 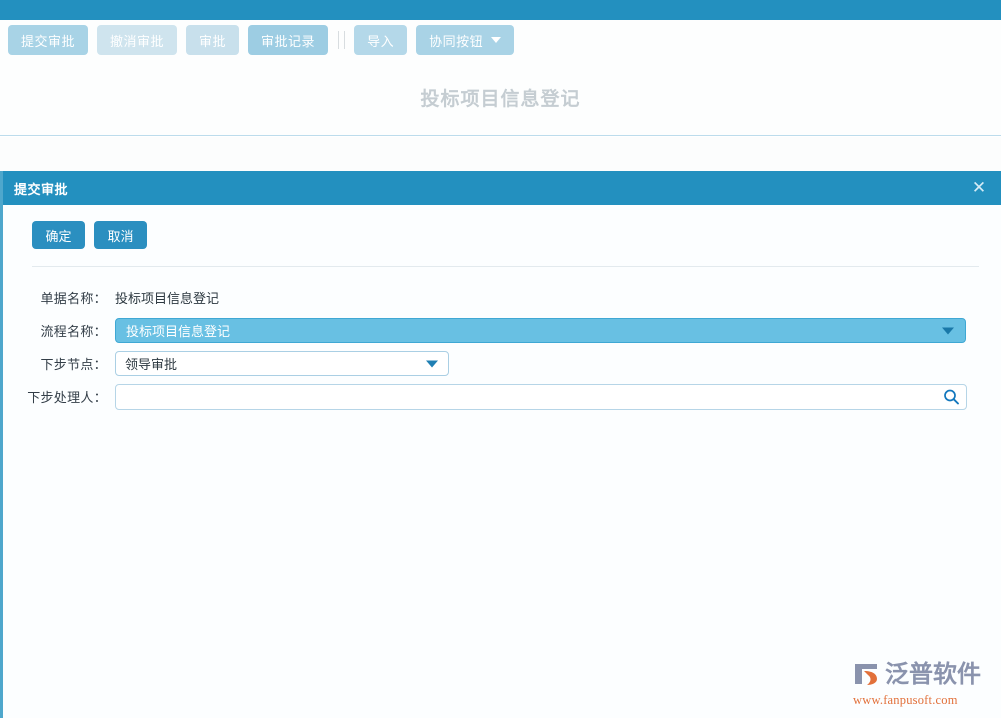 I want to click on confirm-button-label: 确定, so click(x=58, y=236).